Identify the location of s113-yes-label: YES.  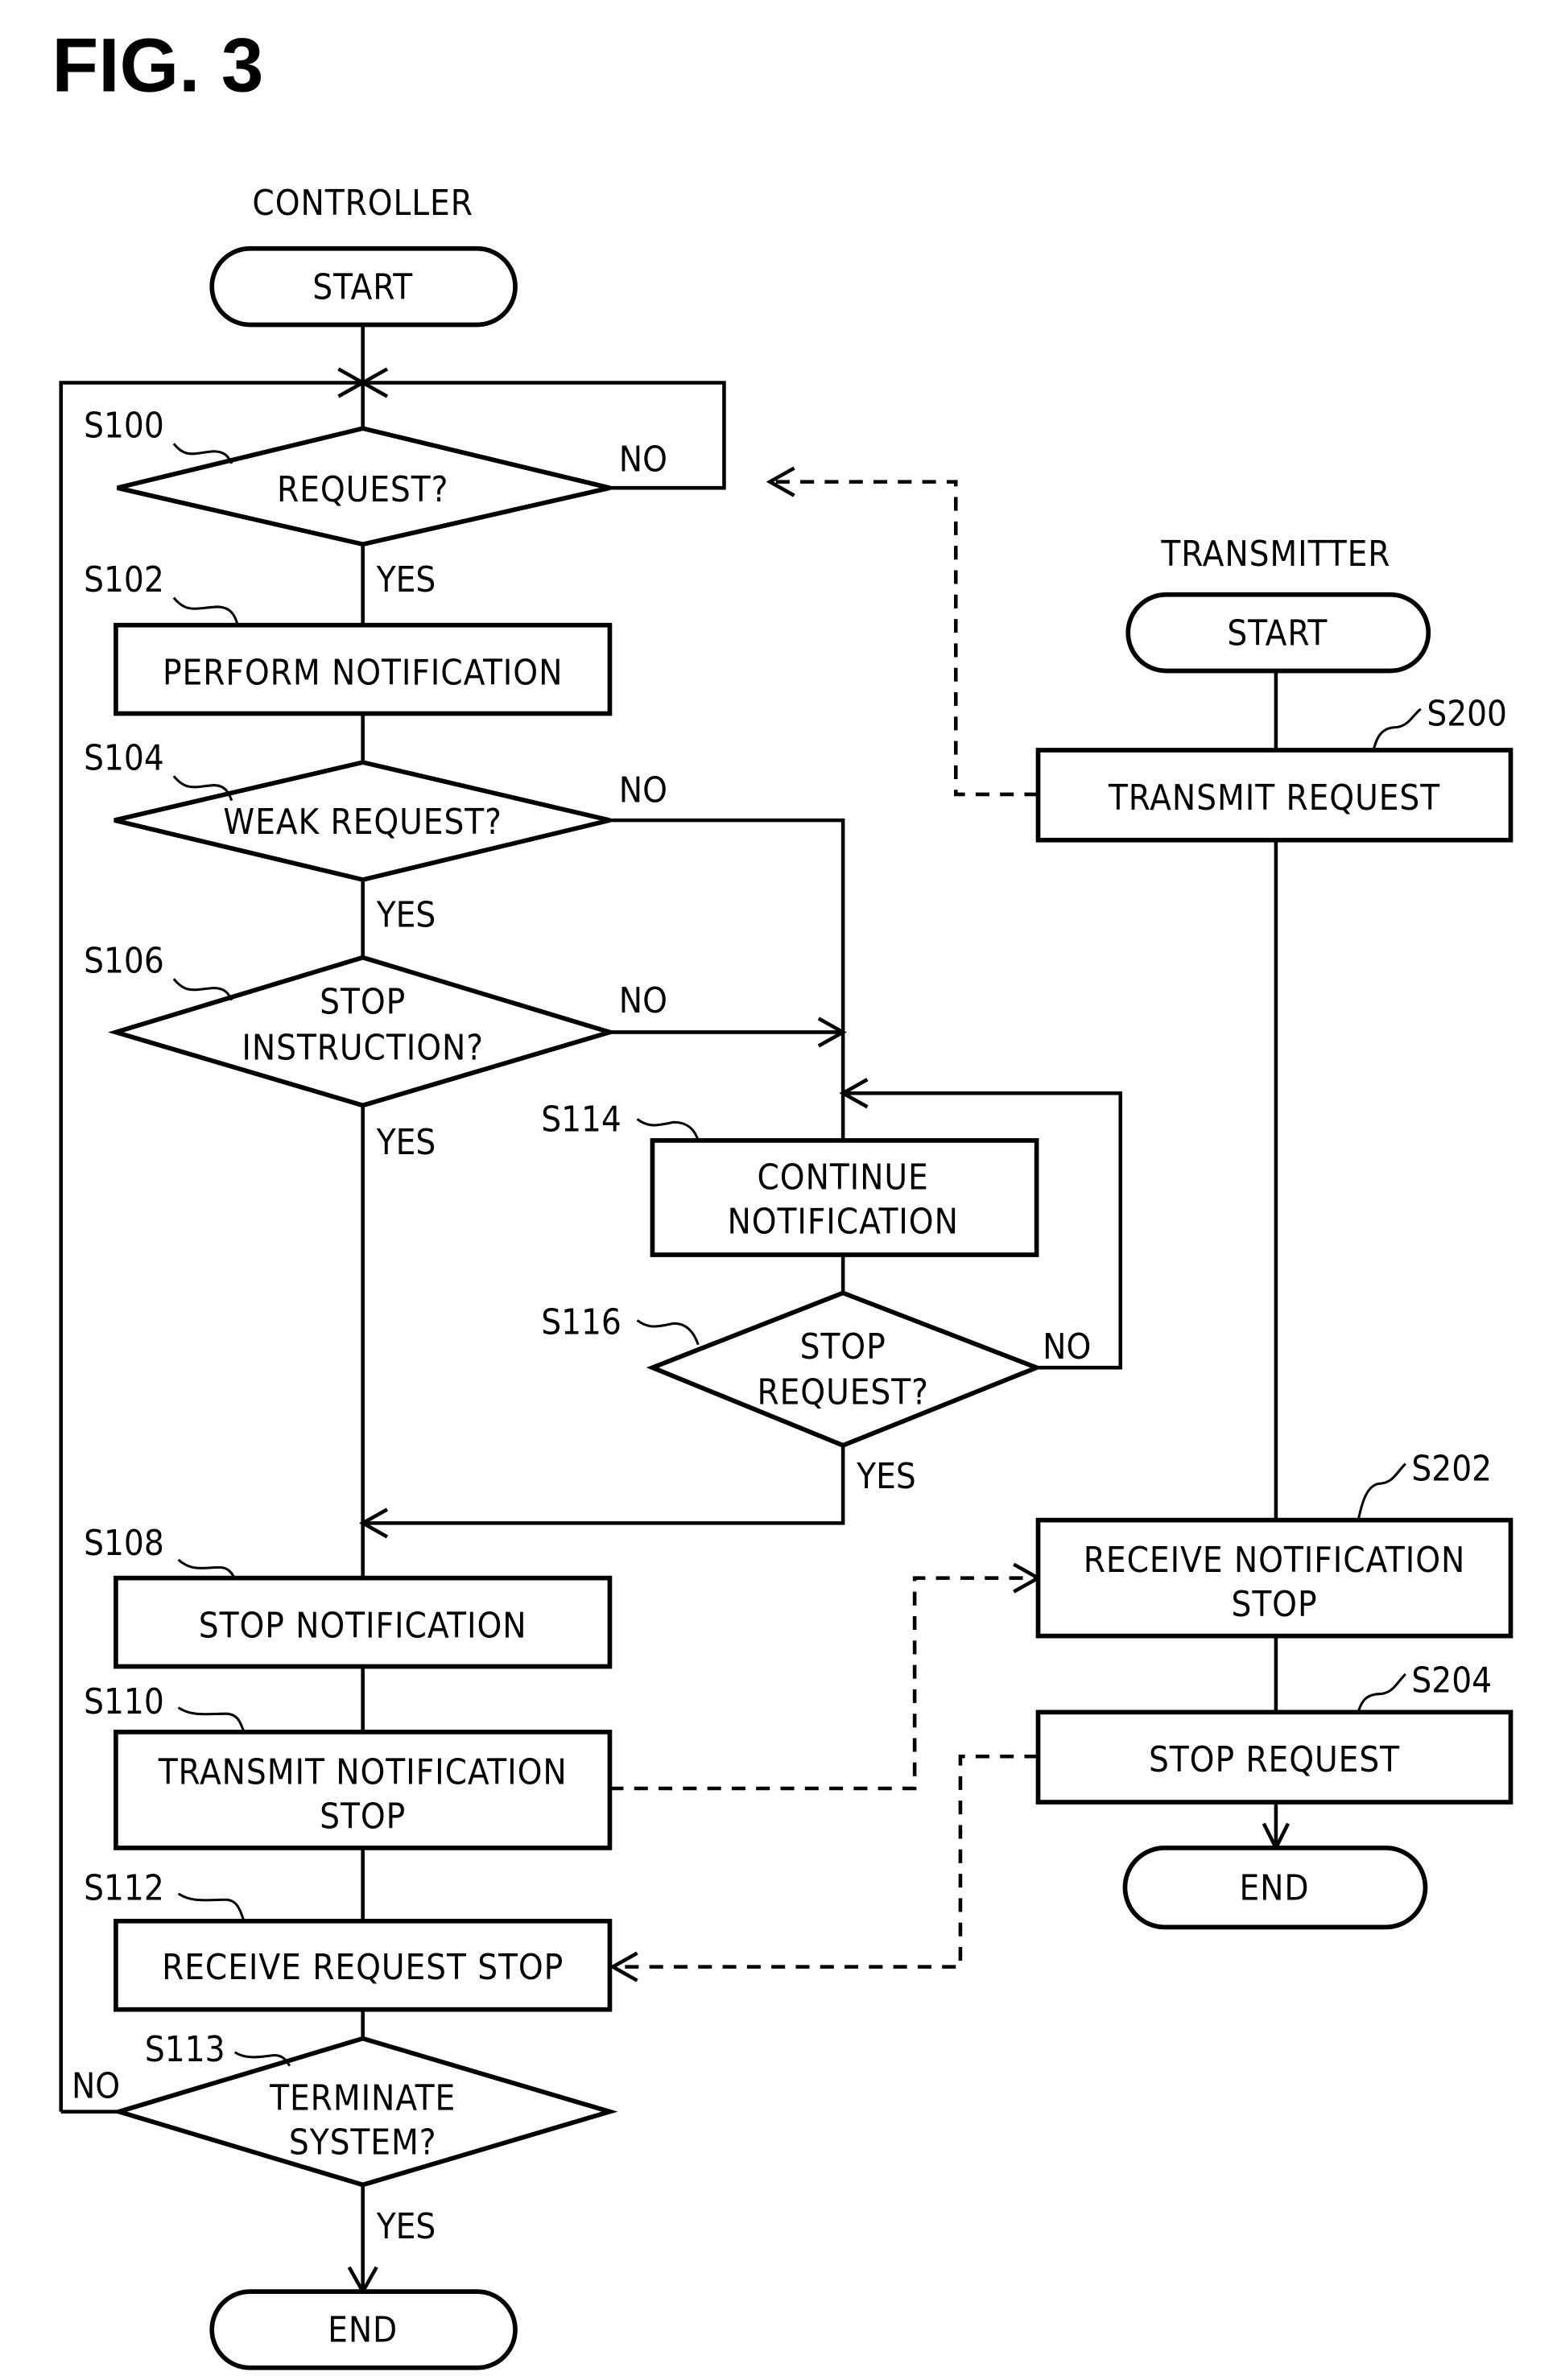
(406, 2227).